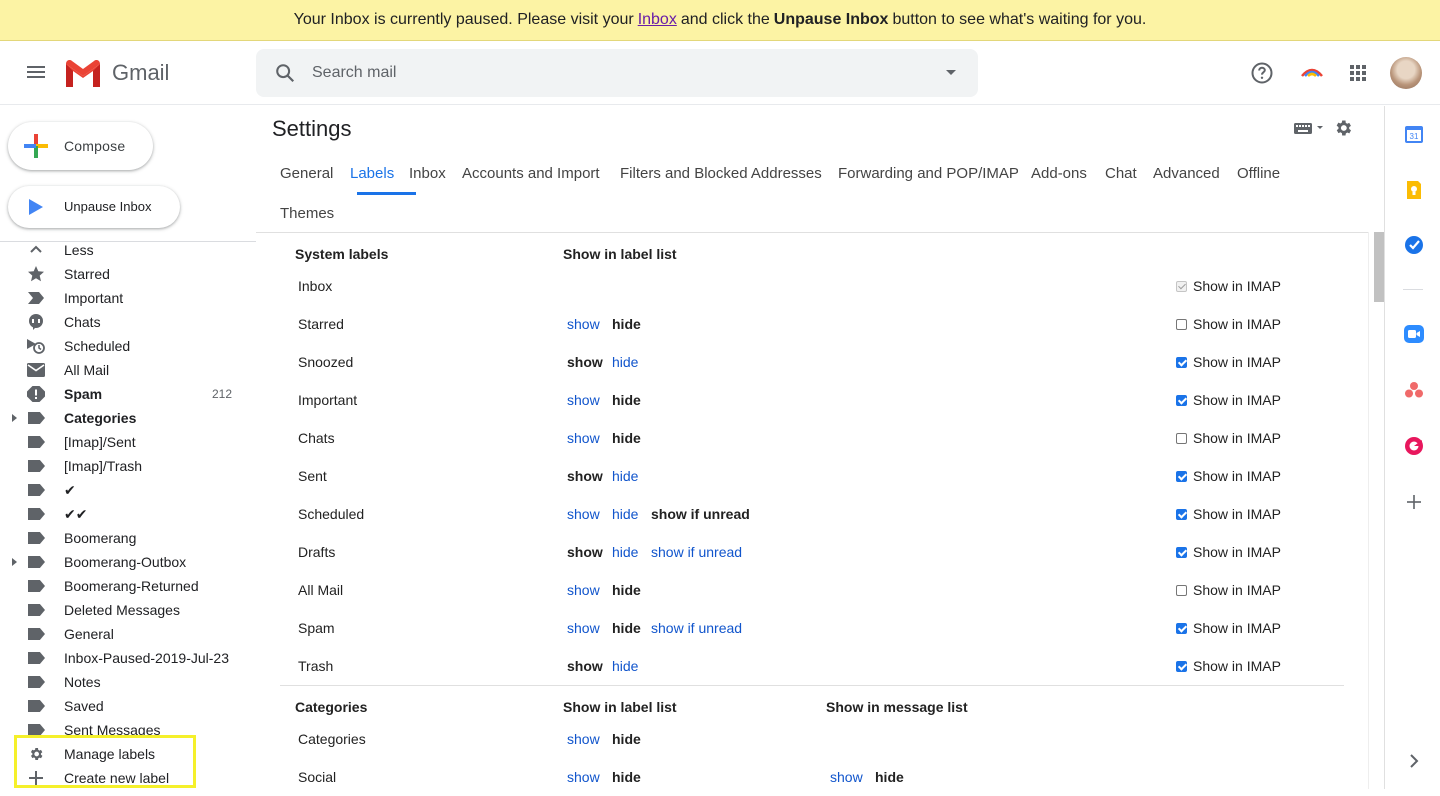 The width and height of the screenshot is (1440, 796). Describe the element at coordinates (128, 490) in the screenshot. I see `sidebar-item-check: ✔` at that location.